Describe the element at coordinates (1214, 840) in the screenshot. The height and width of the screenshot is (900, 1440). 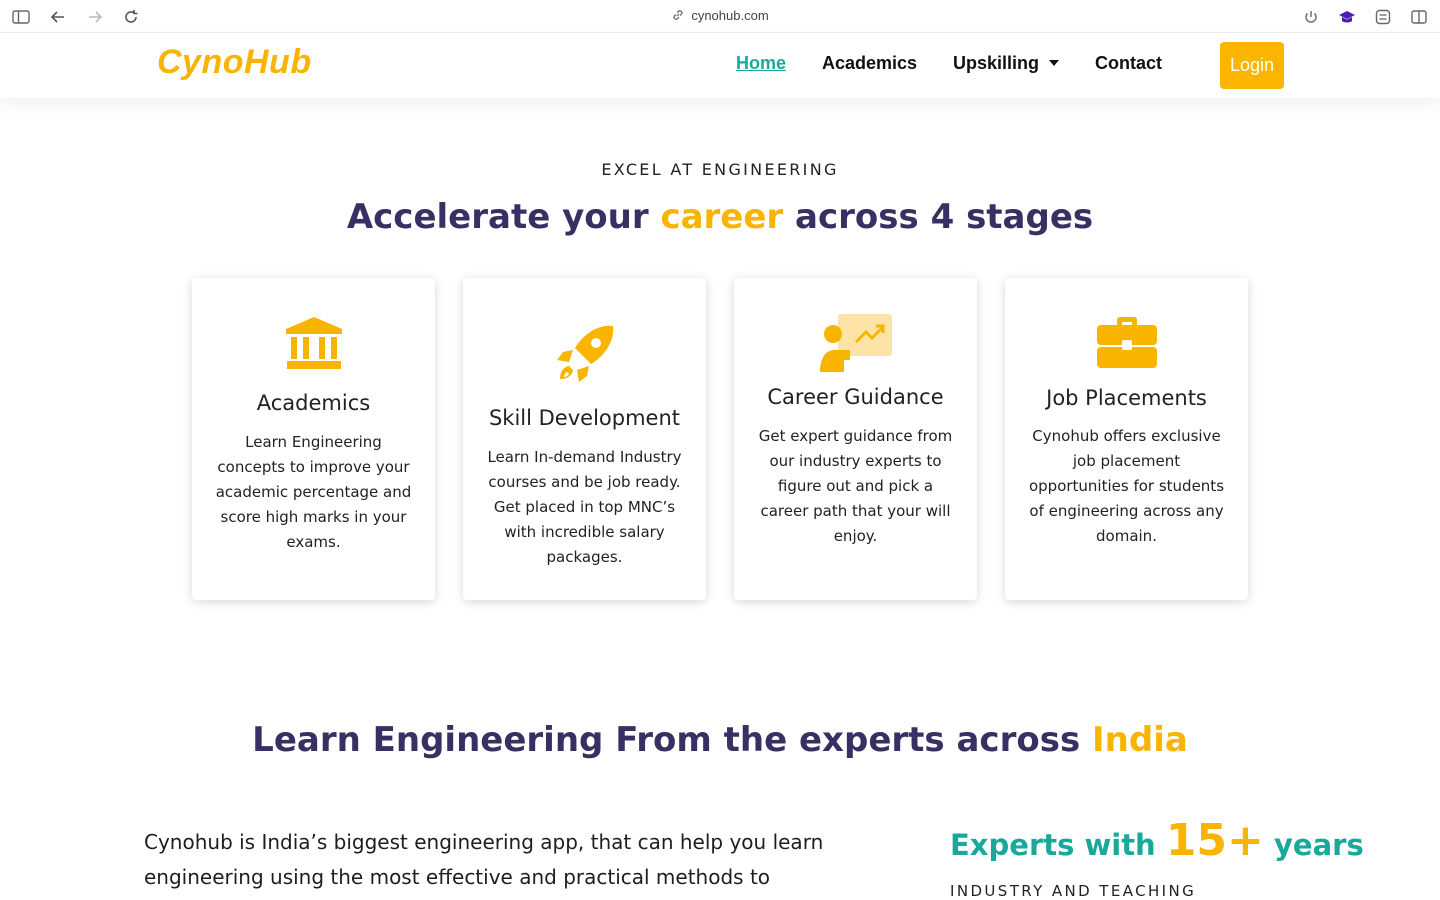
I see `experts-number: 15+` at that location.